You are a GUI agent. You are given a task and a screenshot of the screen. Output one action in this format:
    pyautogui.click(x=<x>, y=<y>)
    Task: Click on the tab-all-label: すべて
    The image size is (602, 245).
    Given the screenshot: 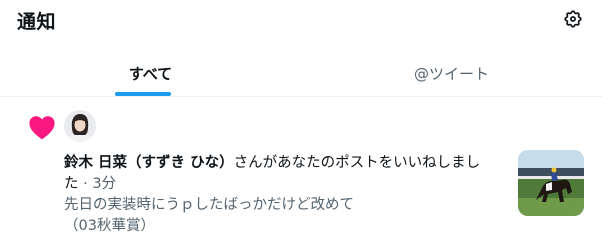 What is the action you would take?
    pyautogui.click(x=150, y=74)
    